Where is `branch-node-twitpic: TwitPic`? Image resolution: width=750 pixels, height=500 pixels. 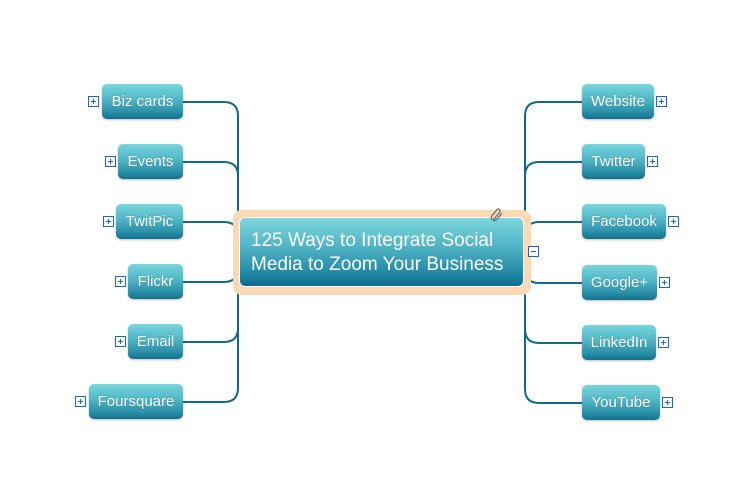
branch-node-twitpic: TwitPic is located at coordinates (149, 221).